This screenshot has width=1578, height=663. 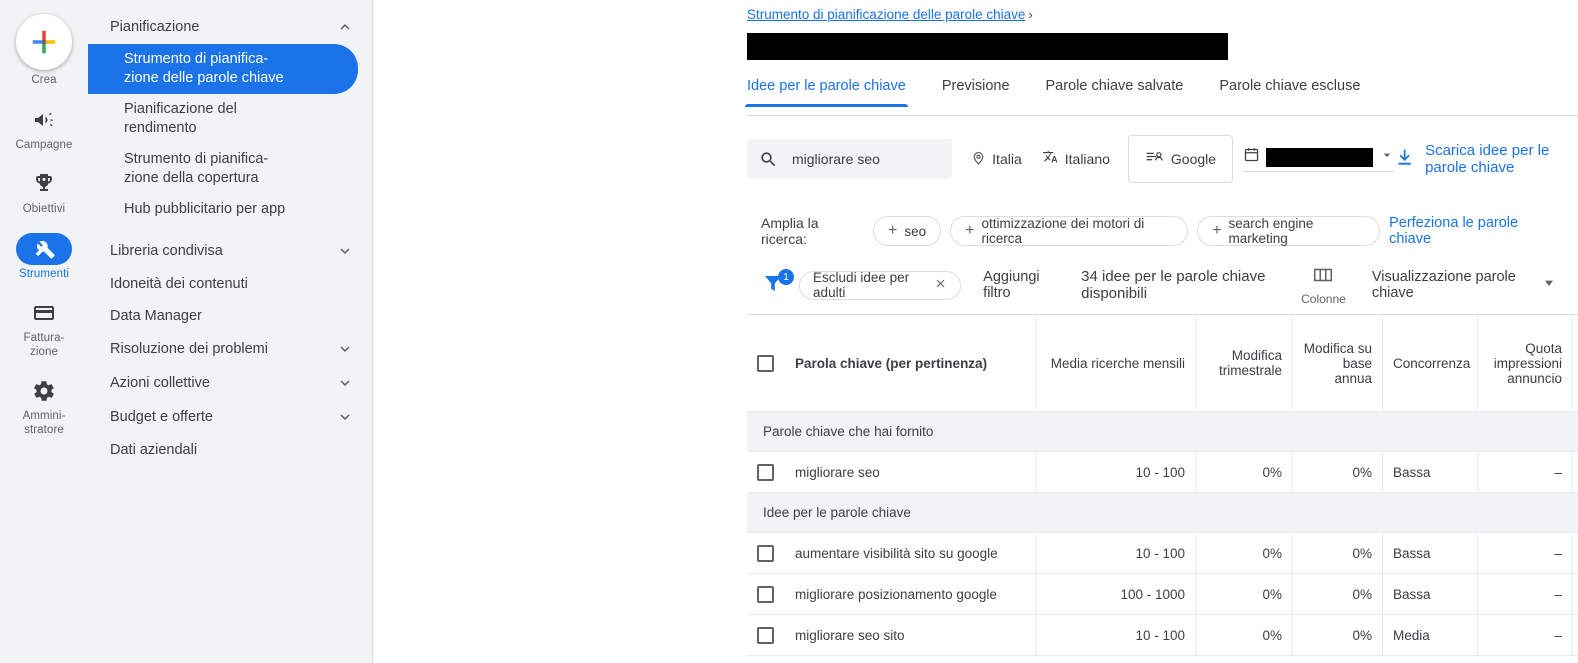 I want to click on megaphone-icon, so click(x=44, y=120).